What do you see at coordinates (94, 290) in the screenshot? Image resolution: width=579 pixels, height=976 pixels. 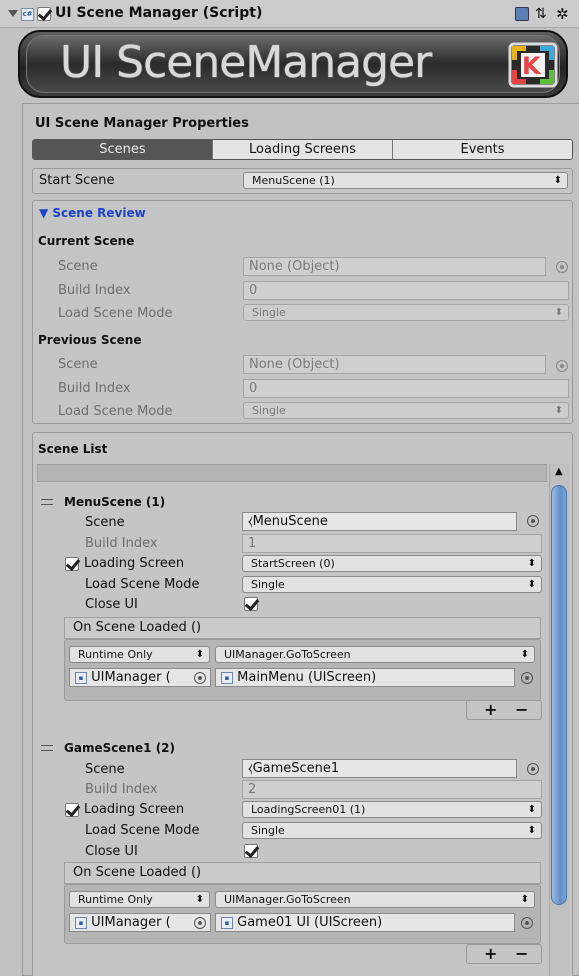 I see `current-build-index-label: Build Index` at bounding box center [94, 290].